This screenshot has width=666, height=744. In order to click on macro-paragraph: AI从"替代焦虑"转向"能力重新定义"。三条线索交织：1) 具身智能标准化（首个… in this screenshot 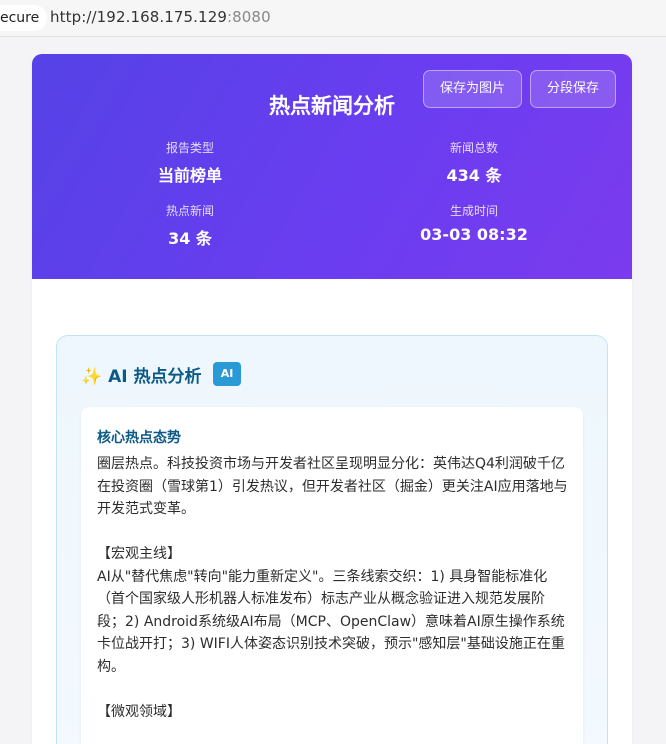, I will do `click(331, 621)`.